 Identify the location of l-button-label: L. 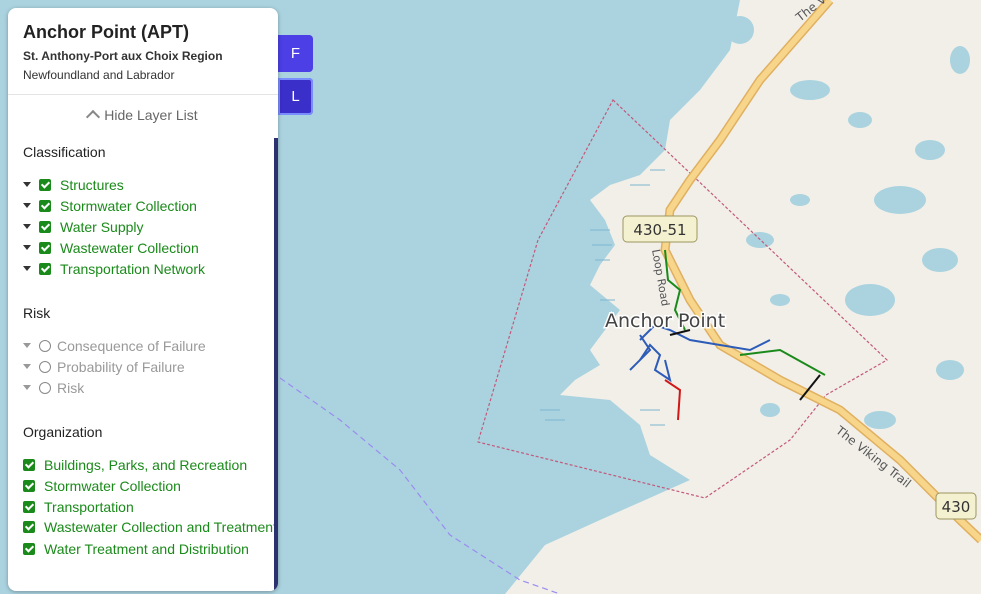
(295, 96).